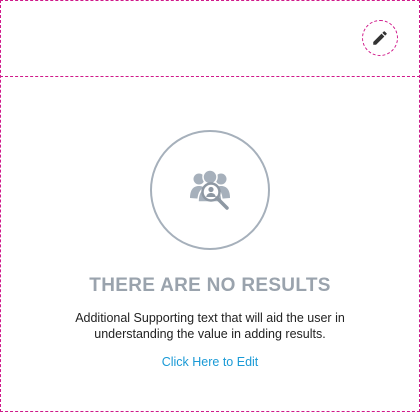  I want to click on edit-button, so click(380, 38).